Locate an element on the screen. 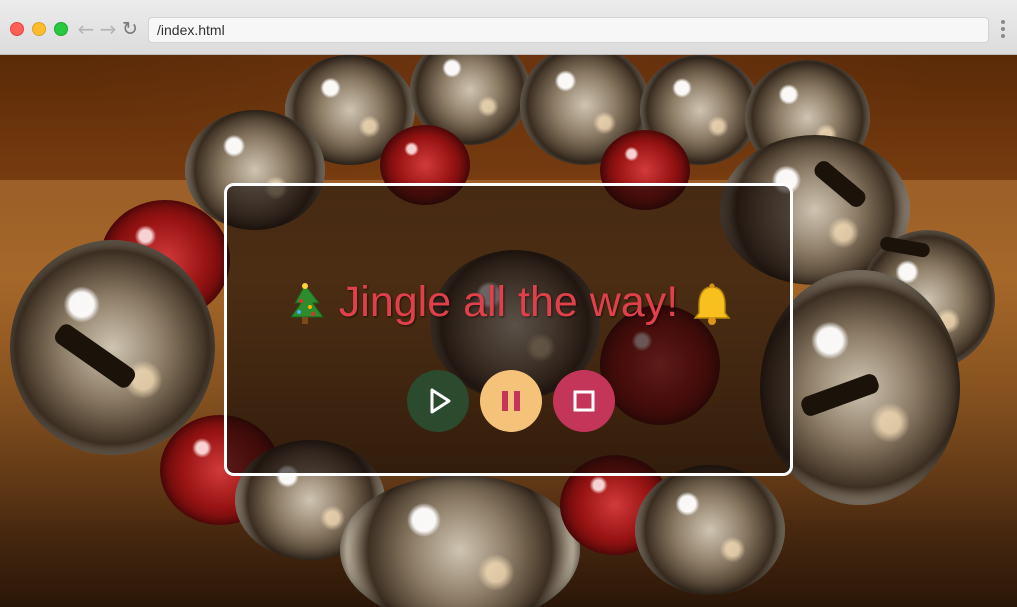 Image resolution: width=1017 pixels, height=607 pixels. address-bar: /index.html is located at coordinates (568, 30).